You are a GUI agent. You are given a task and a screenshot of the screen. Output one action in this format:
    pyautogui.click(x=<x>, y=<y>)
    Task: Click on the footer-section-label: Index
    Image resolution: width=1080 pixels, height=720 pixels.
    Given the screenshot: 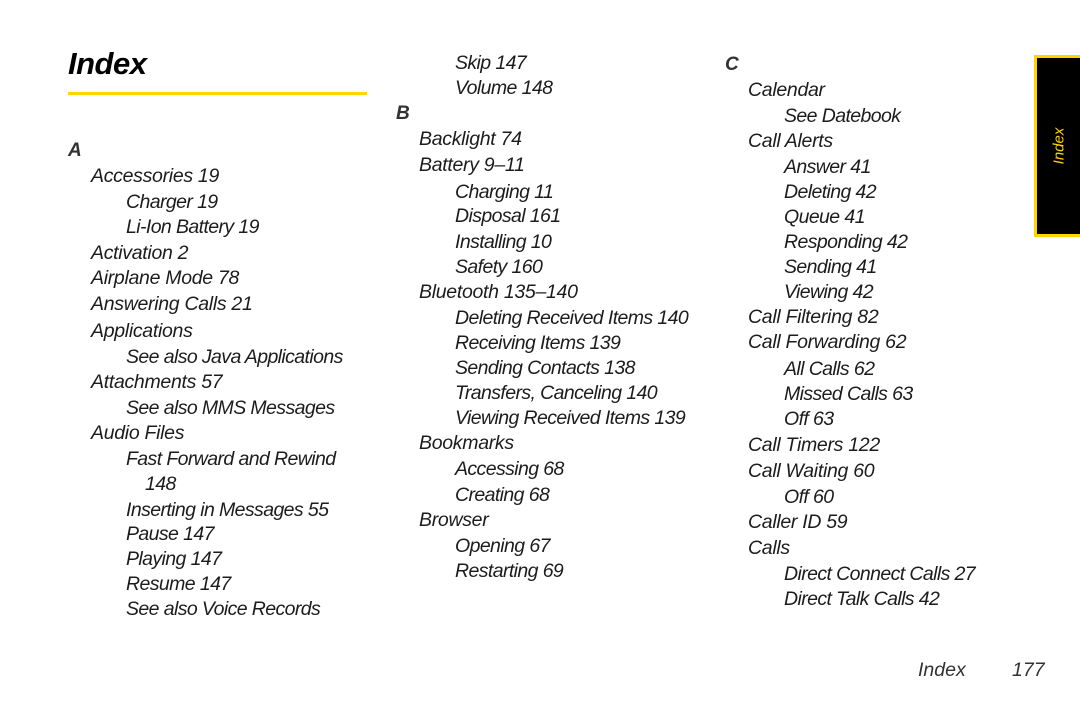 What is the action you would take?
    pyautogui.click(x=942, y=670)
    